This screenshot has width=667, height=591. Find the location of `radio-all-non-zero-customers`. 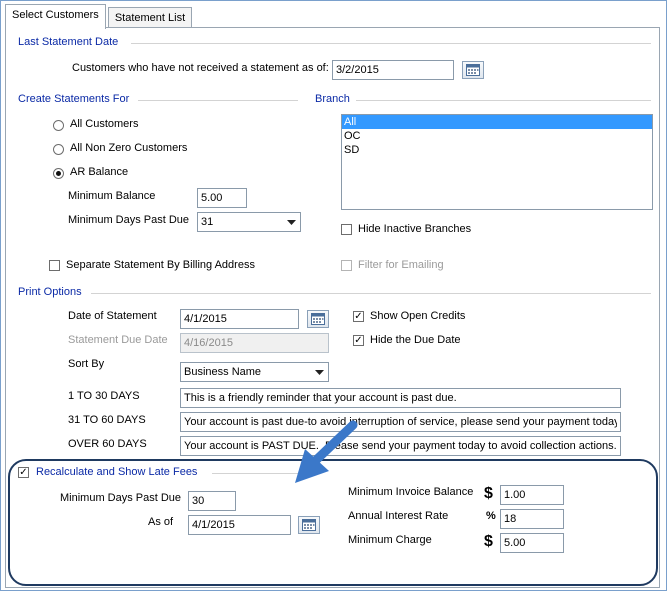

radio-all-non-zero-customers is located at coordinates (58, 149).